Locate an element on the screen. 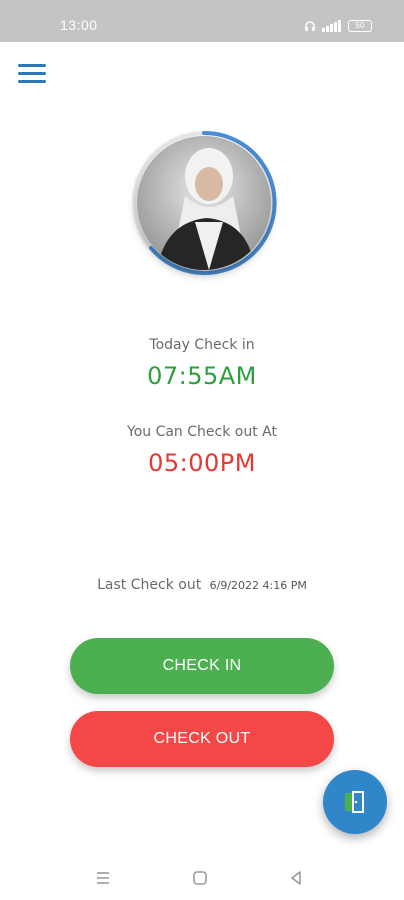 Image resolution: width=404 pixels, height=900 pixels. home-icon is located at coordinates (200, 878).